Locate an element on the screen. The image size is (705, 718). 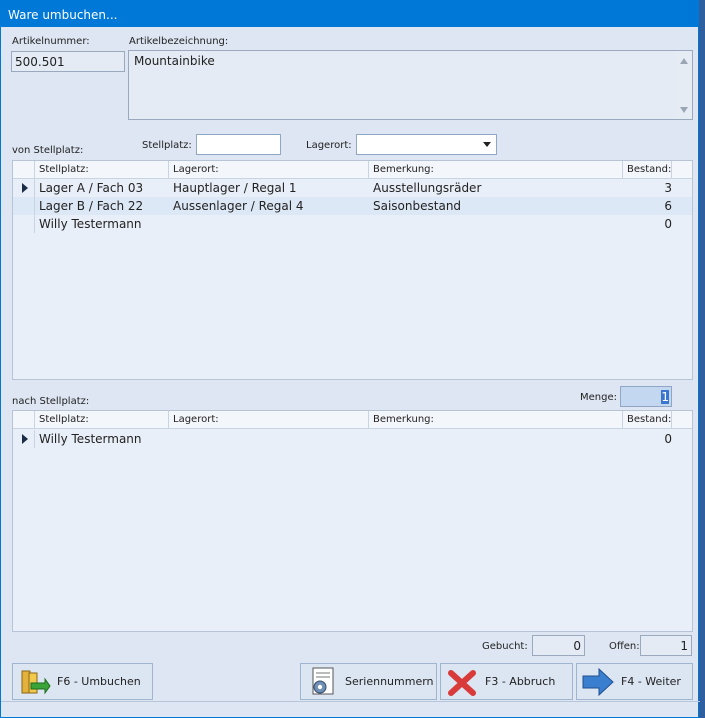
offen-field: 1 is located at coordinates (666, 645).